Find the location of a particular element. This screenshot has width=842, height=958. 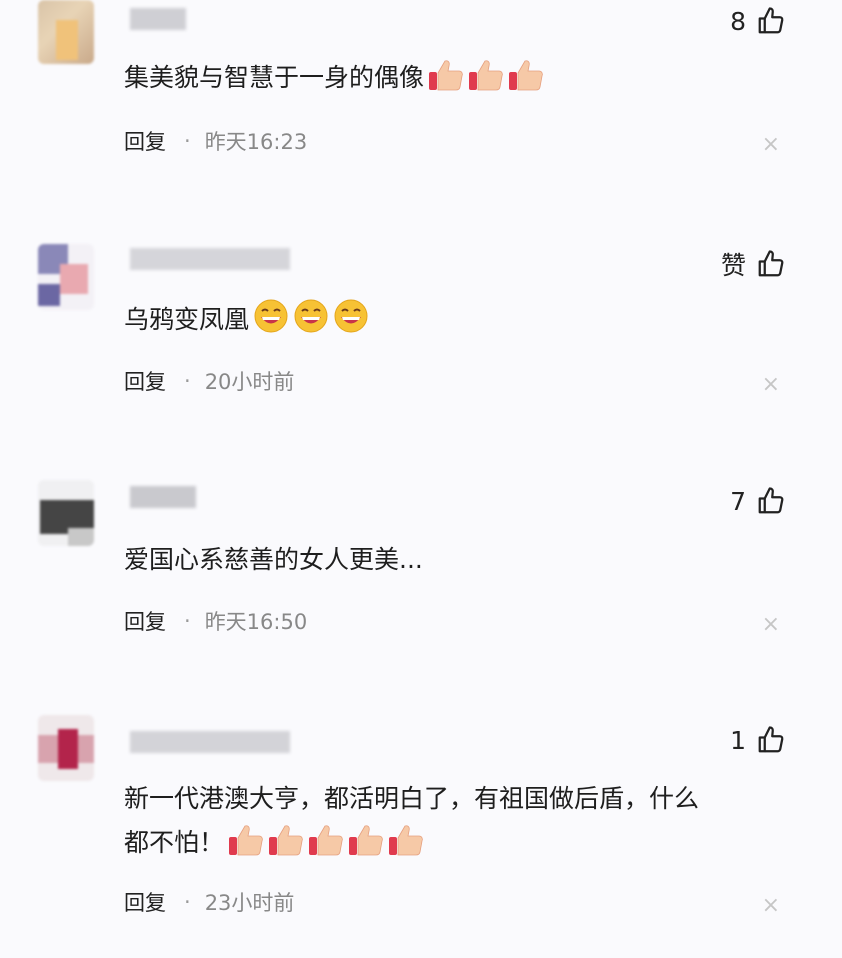

comment-text-line-2: 都不怕！ is located at coordinates (174, 842).